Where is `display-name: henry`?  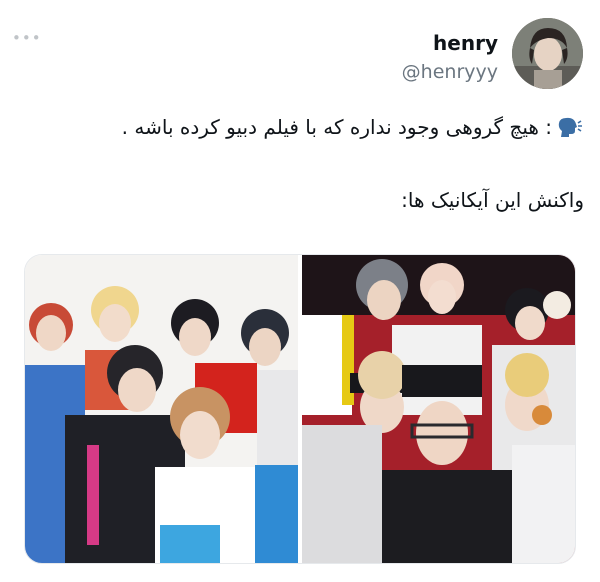 display-name: henry is located at coordinates (465, 43).